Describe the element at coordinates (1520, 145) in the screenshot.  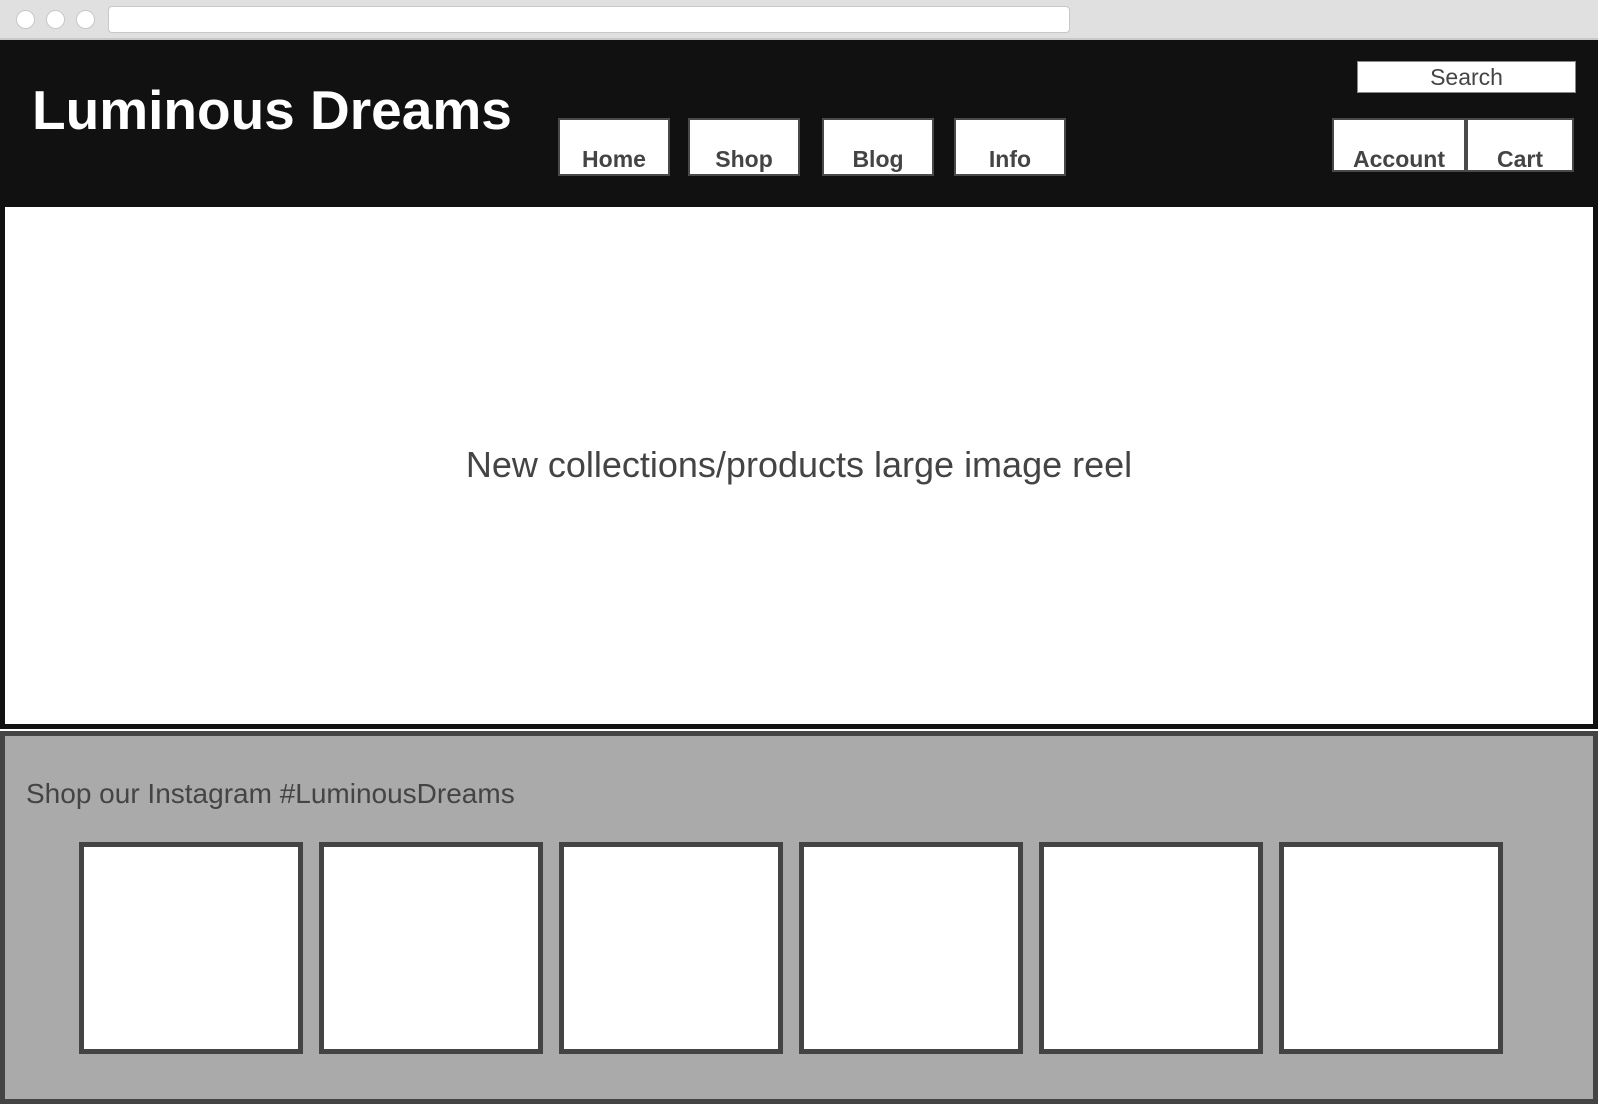
I see `cart-button: Cart` at that location.